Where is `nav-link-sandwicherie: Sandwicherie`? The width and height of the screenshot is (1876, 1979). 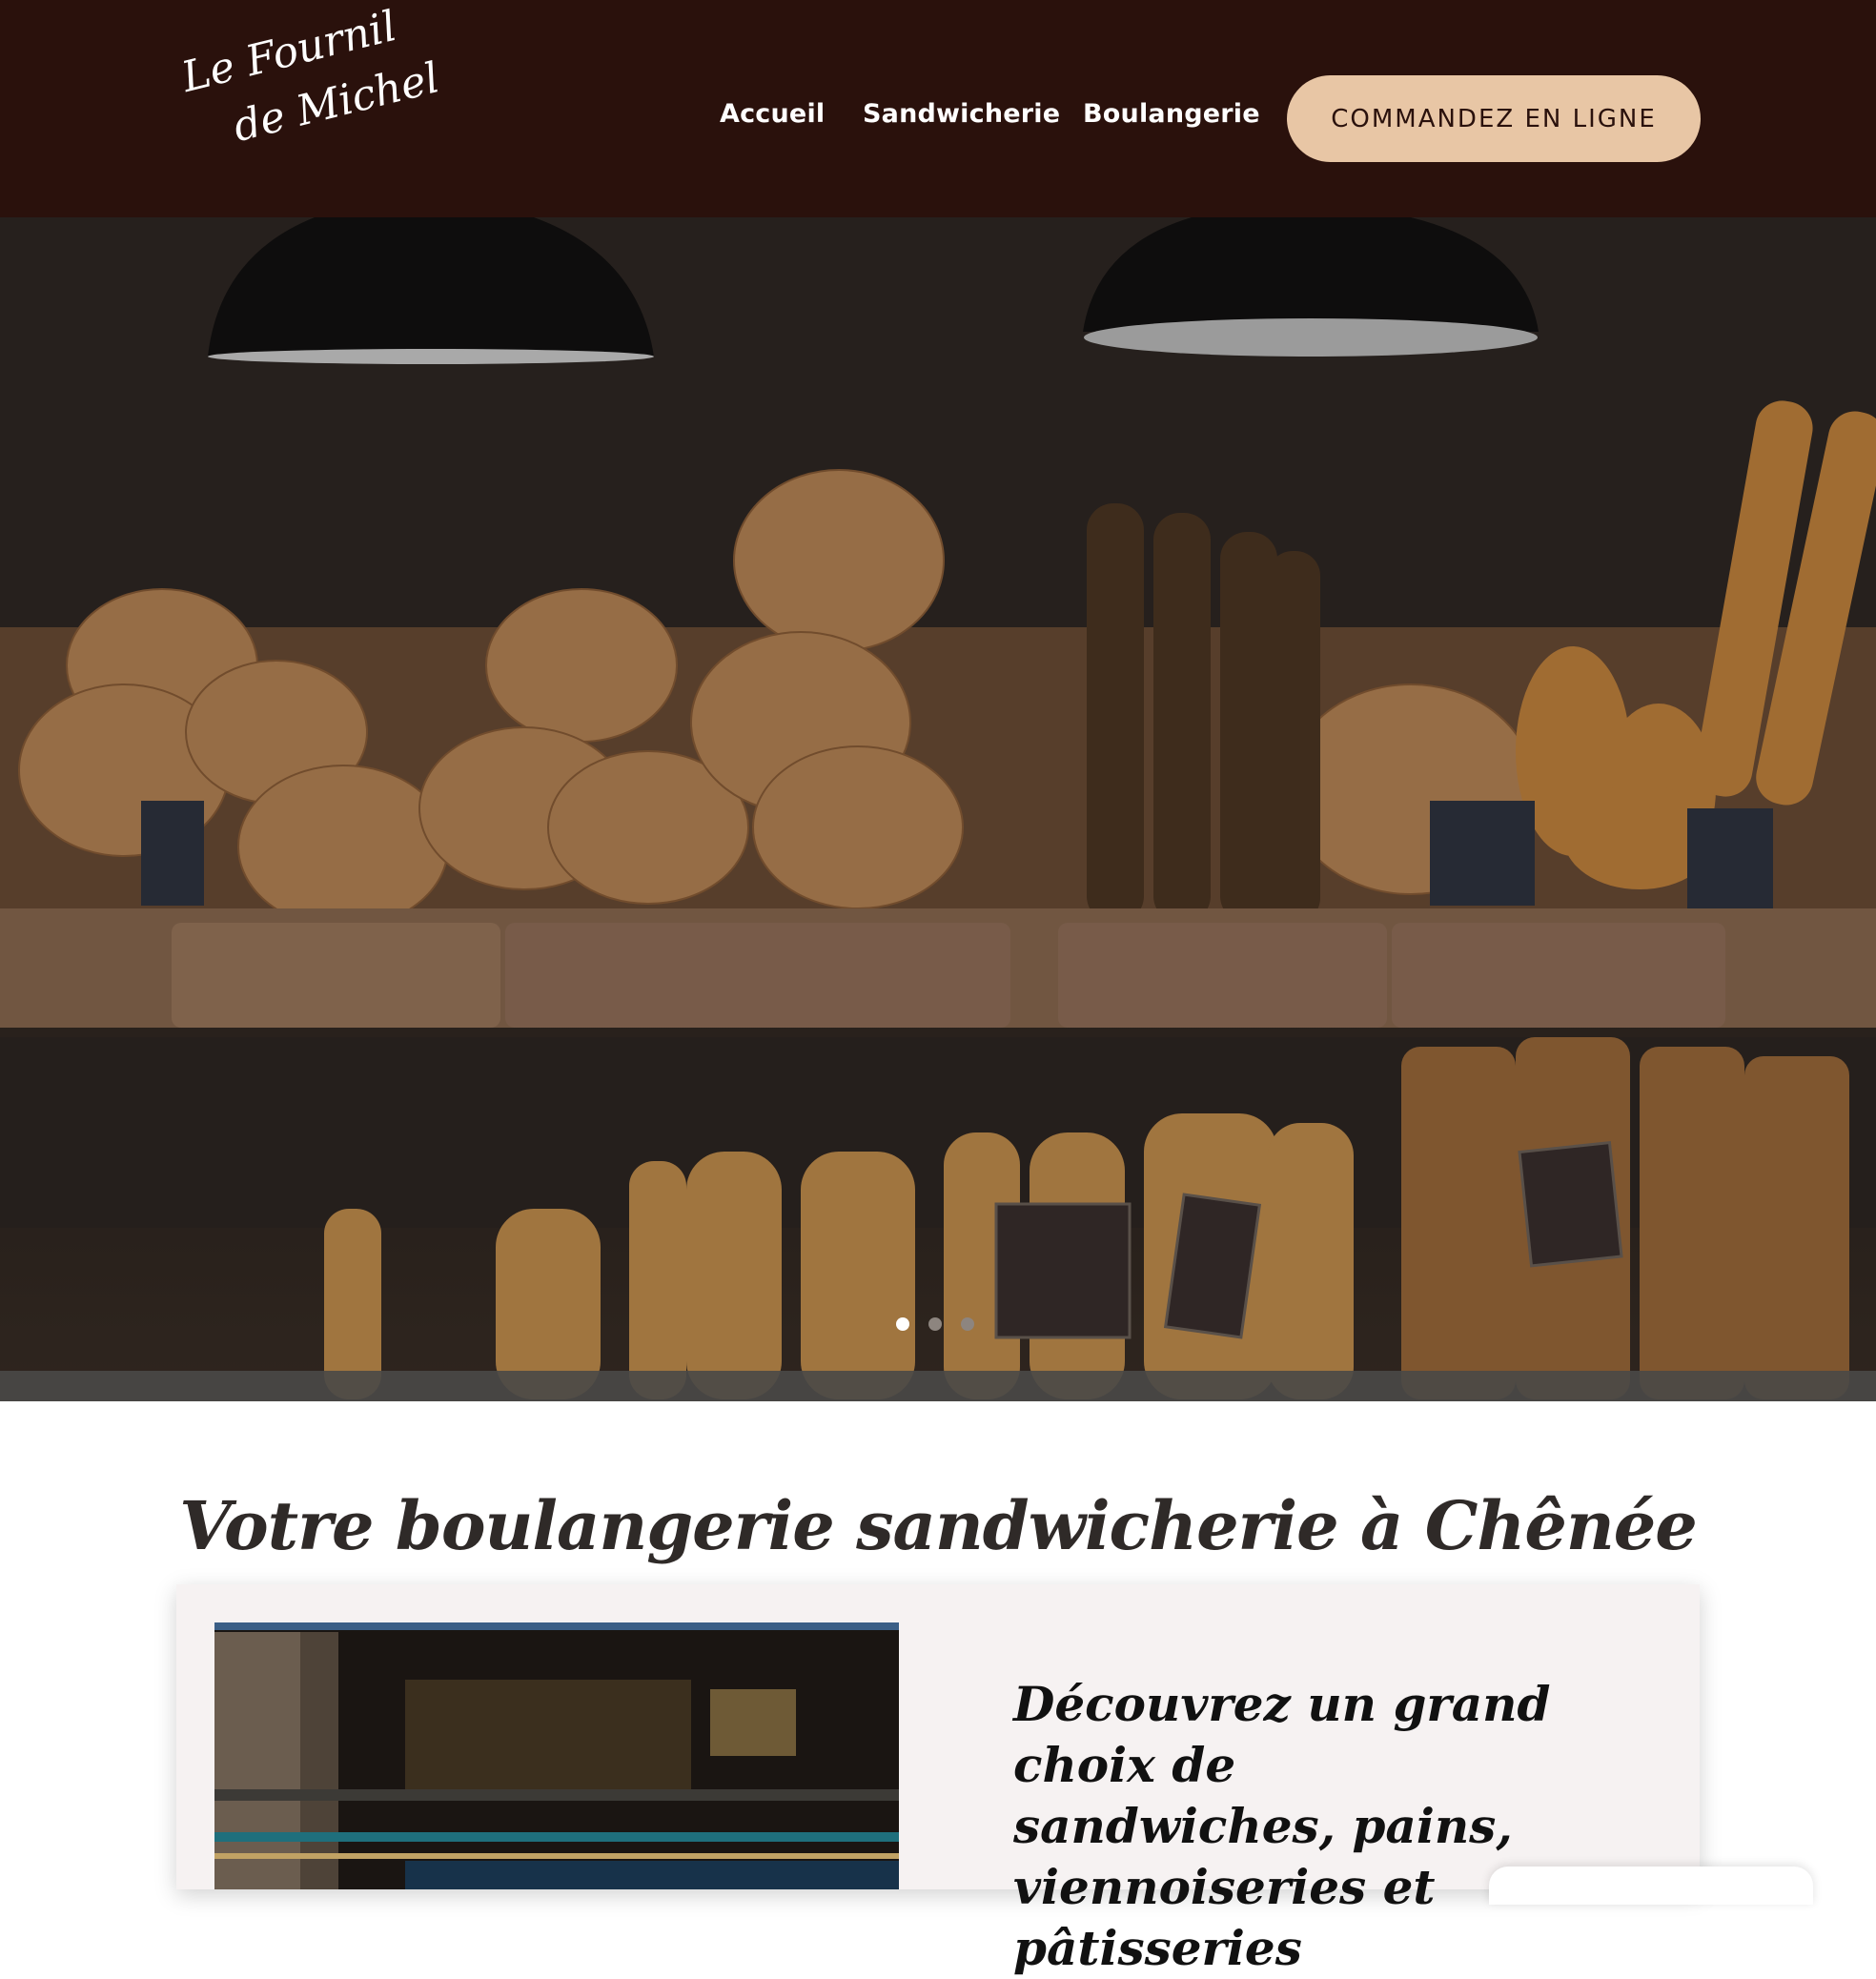 nav-link-sandwicherie: Sandwicherie is located at coordinates (961, 114).